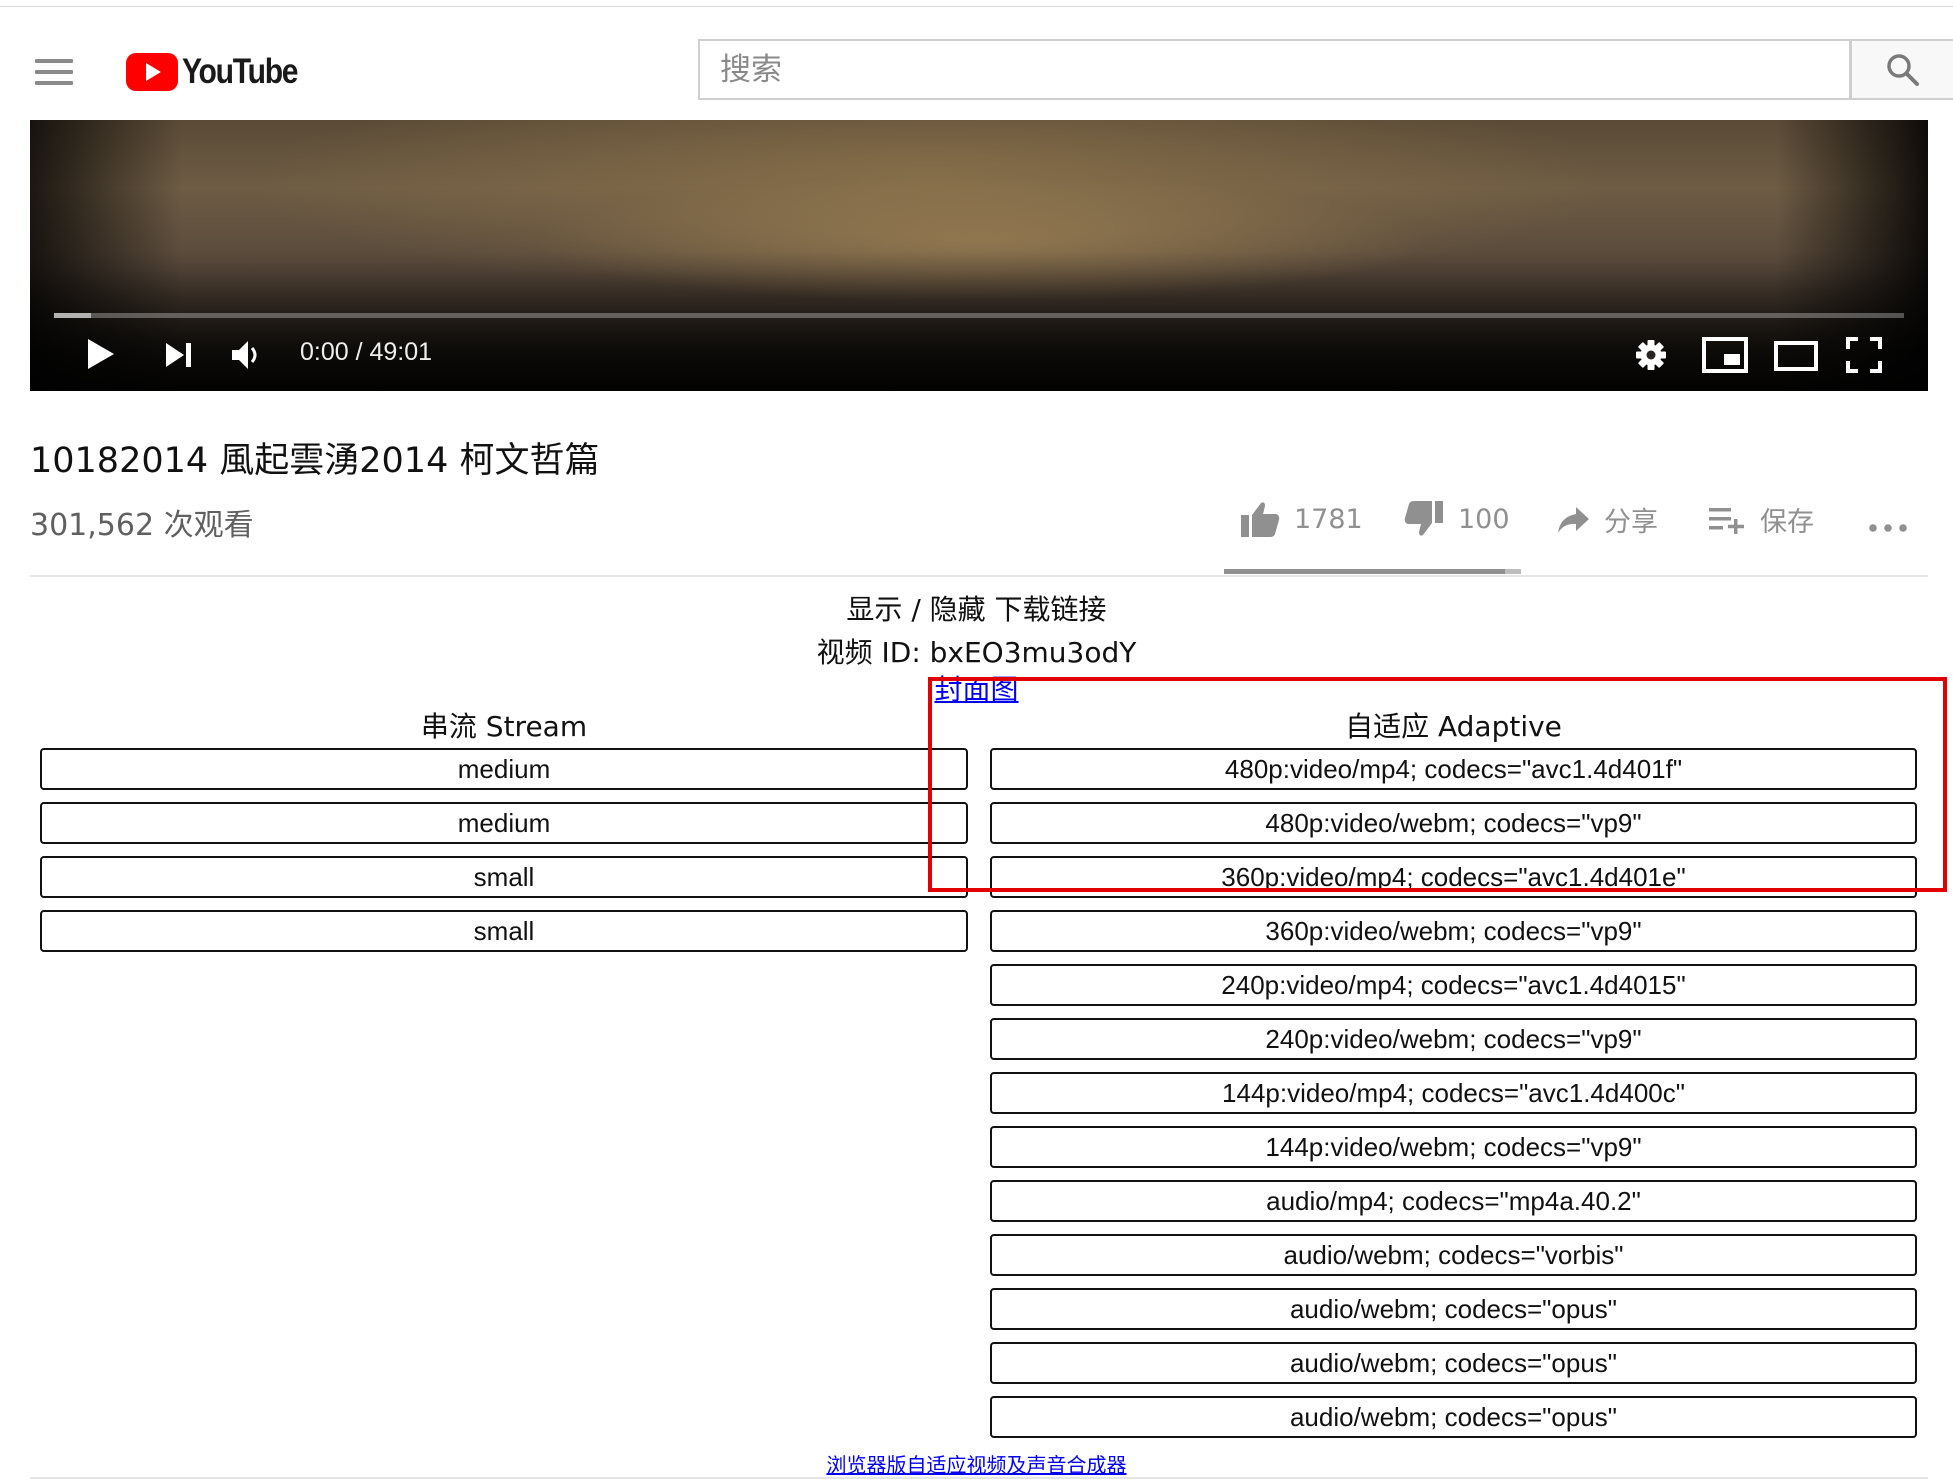 This screenshot has height=1483, width=1953. What do you see at coordinates (142, 525) in the screenshot?
I see `view-count: 301,562 次观看` at bounding box center [142, 525].